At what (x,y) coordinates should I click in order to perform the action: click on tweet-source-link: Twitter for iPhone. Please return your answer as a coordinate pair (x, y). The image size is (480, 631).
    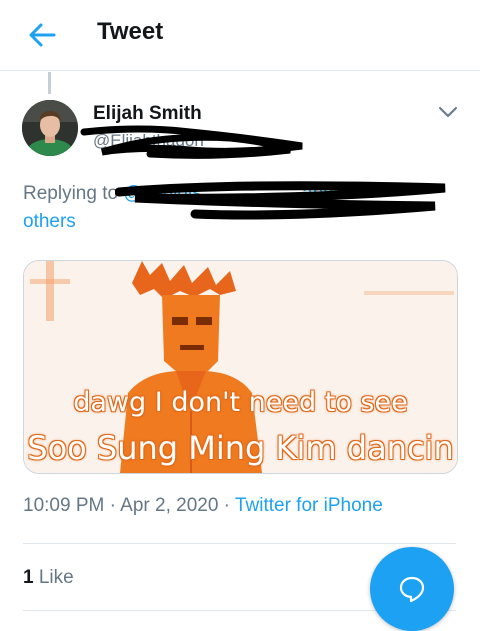
    Looking at the image, I should click on (309, 505).